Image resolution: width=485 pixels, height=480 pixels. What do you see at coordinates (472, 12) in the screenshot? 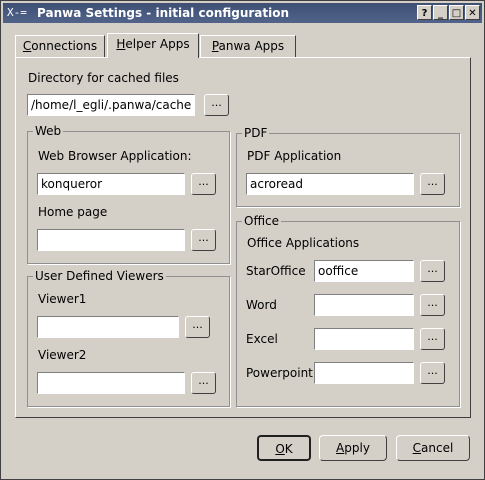
I see `close-icon: ✕` at bounding box center [472, 12].